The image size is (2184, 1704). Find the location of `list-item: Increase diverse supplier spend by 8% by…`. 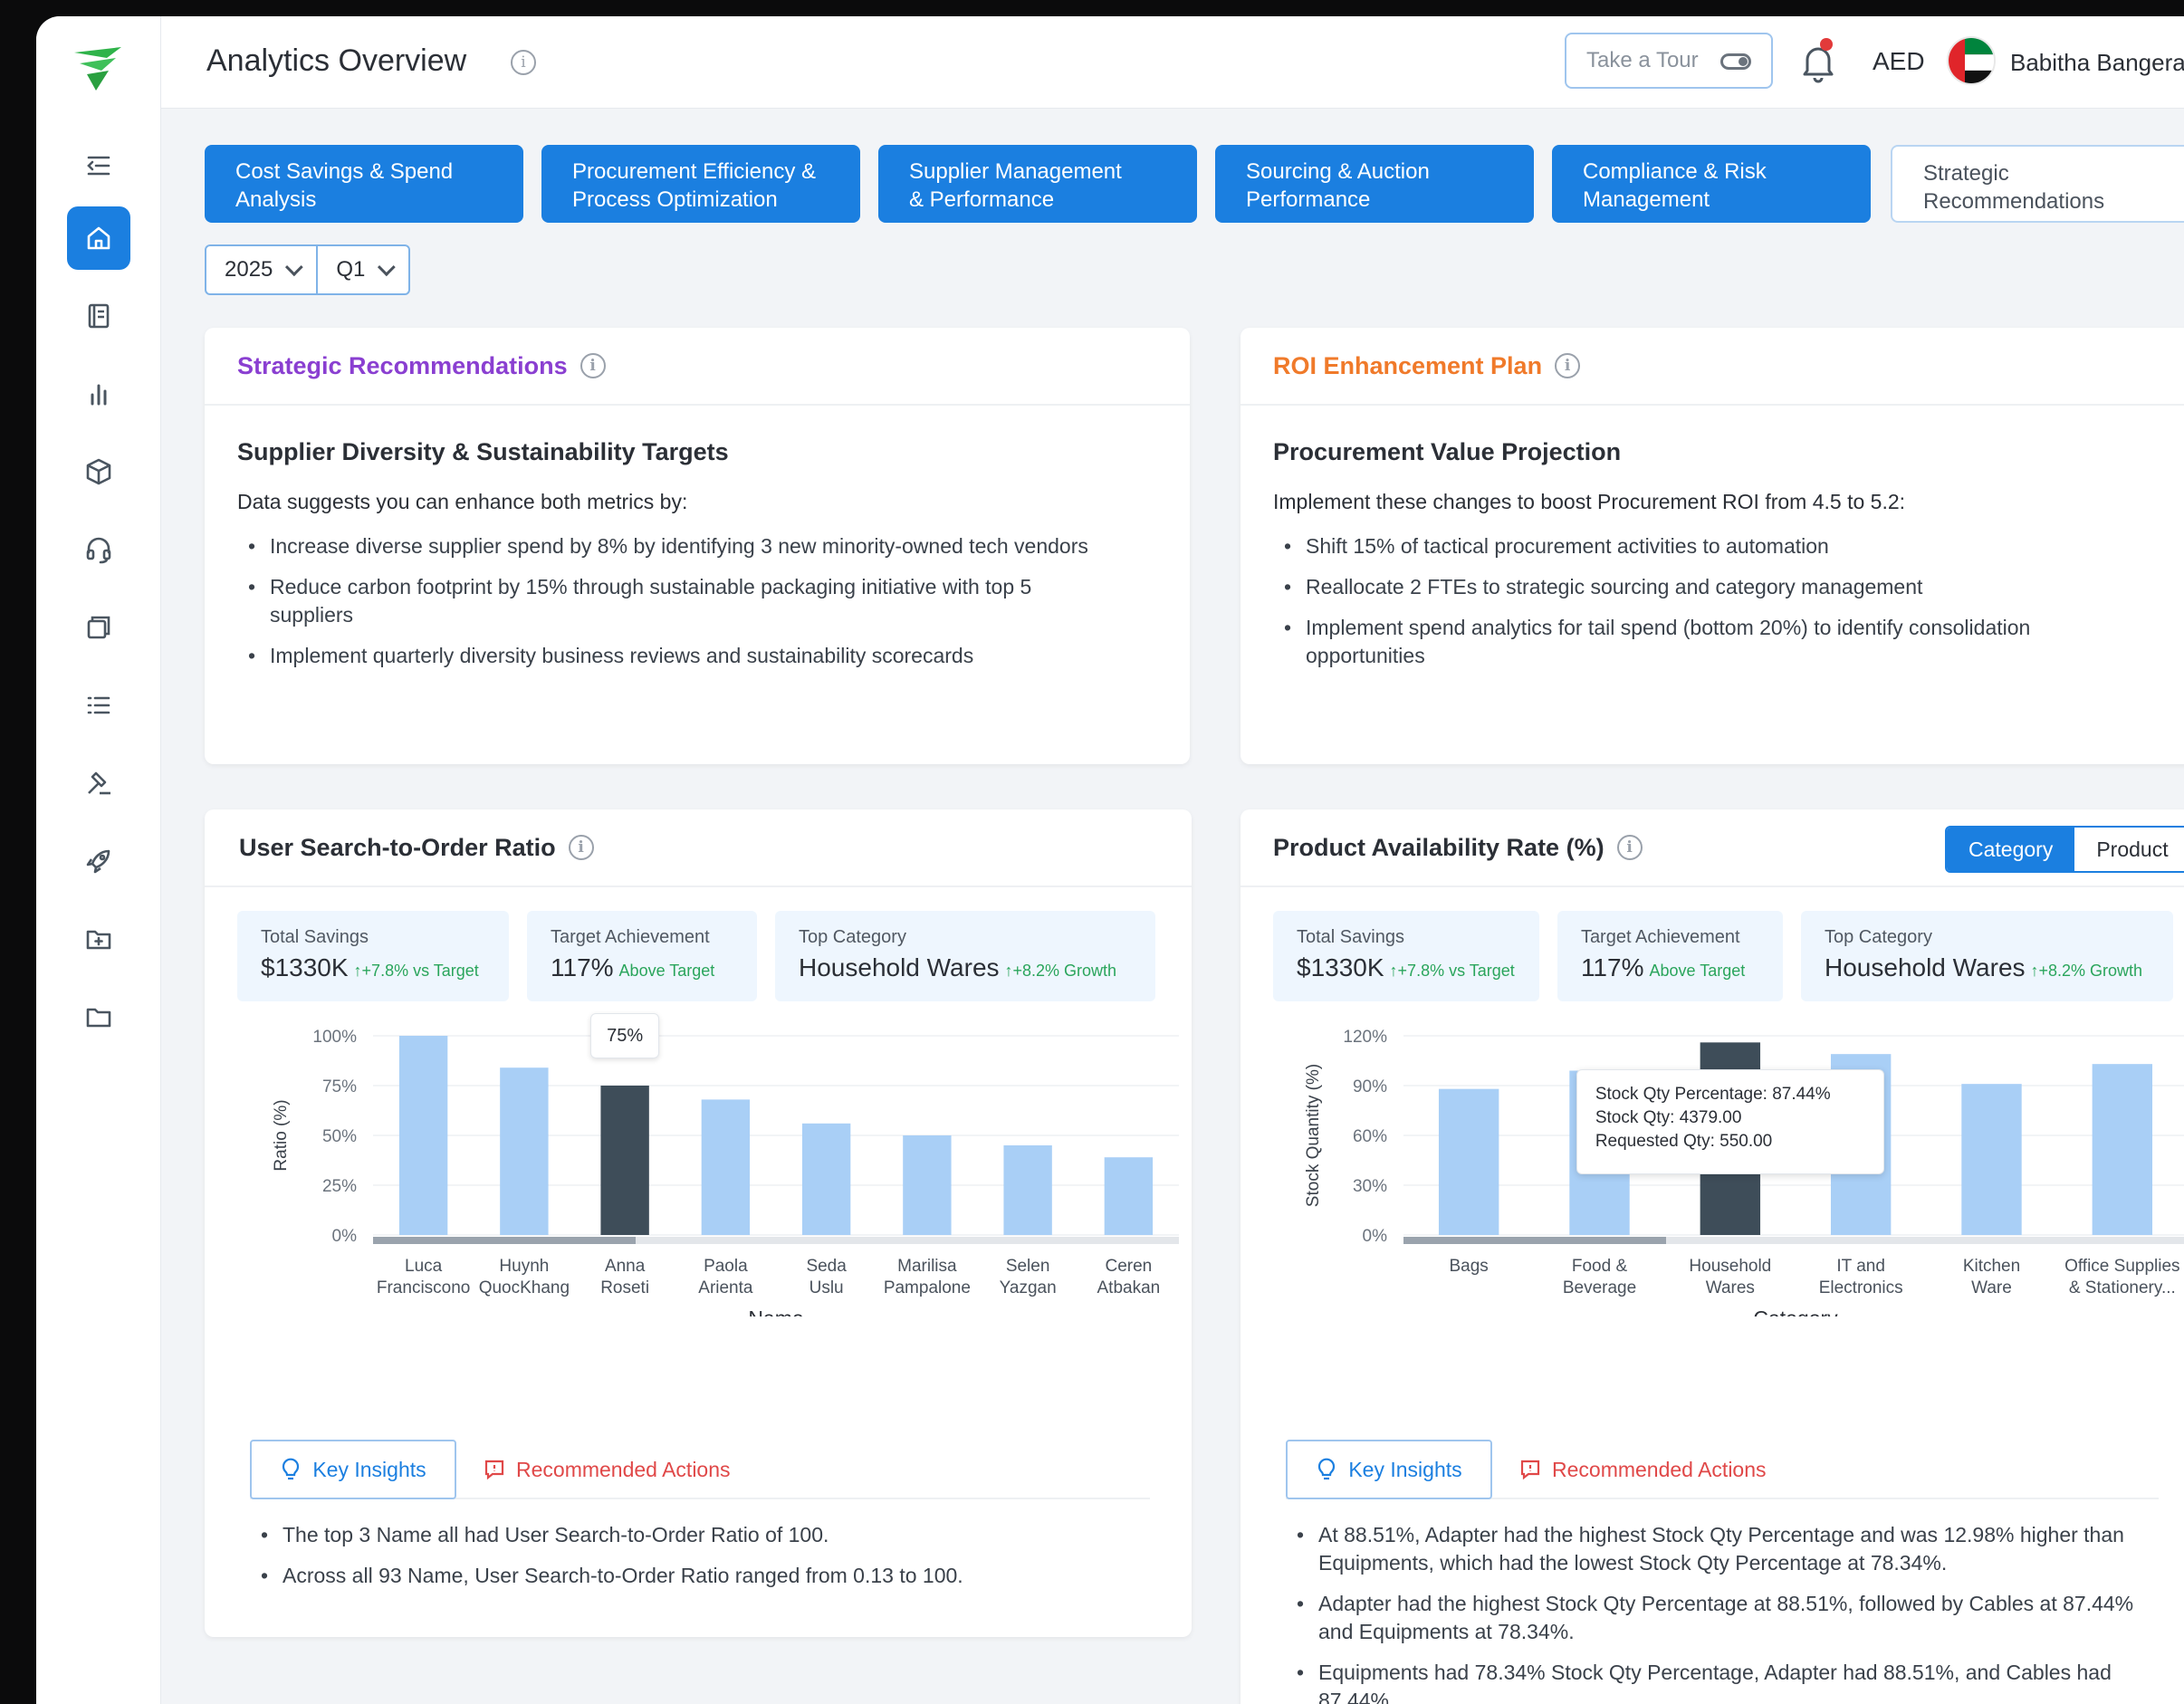

list-item: Increase diverse supplier spend by 8% by… is located at coordinates (671, 546).